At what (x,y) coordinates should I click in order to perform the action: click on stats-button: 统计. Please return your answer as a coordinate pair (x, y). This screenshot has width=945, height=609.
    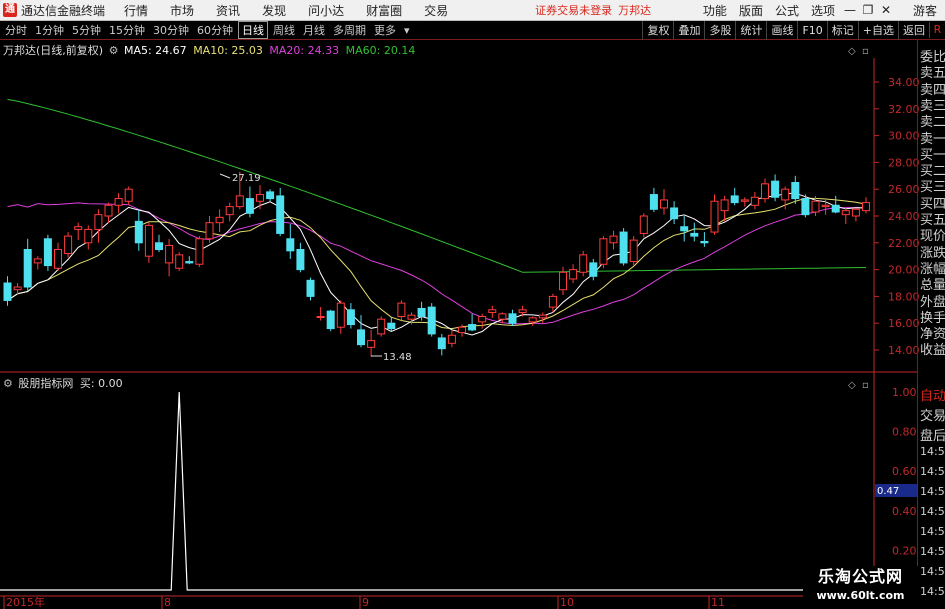
    Looking at the image, I should click on (750, 30).